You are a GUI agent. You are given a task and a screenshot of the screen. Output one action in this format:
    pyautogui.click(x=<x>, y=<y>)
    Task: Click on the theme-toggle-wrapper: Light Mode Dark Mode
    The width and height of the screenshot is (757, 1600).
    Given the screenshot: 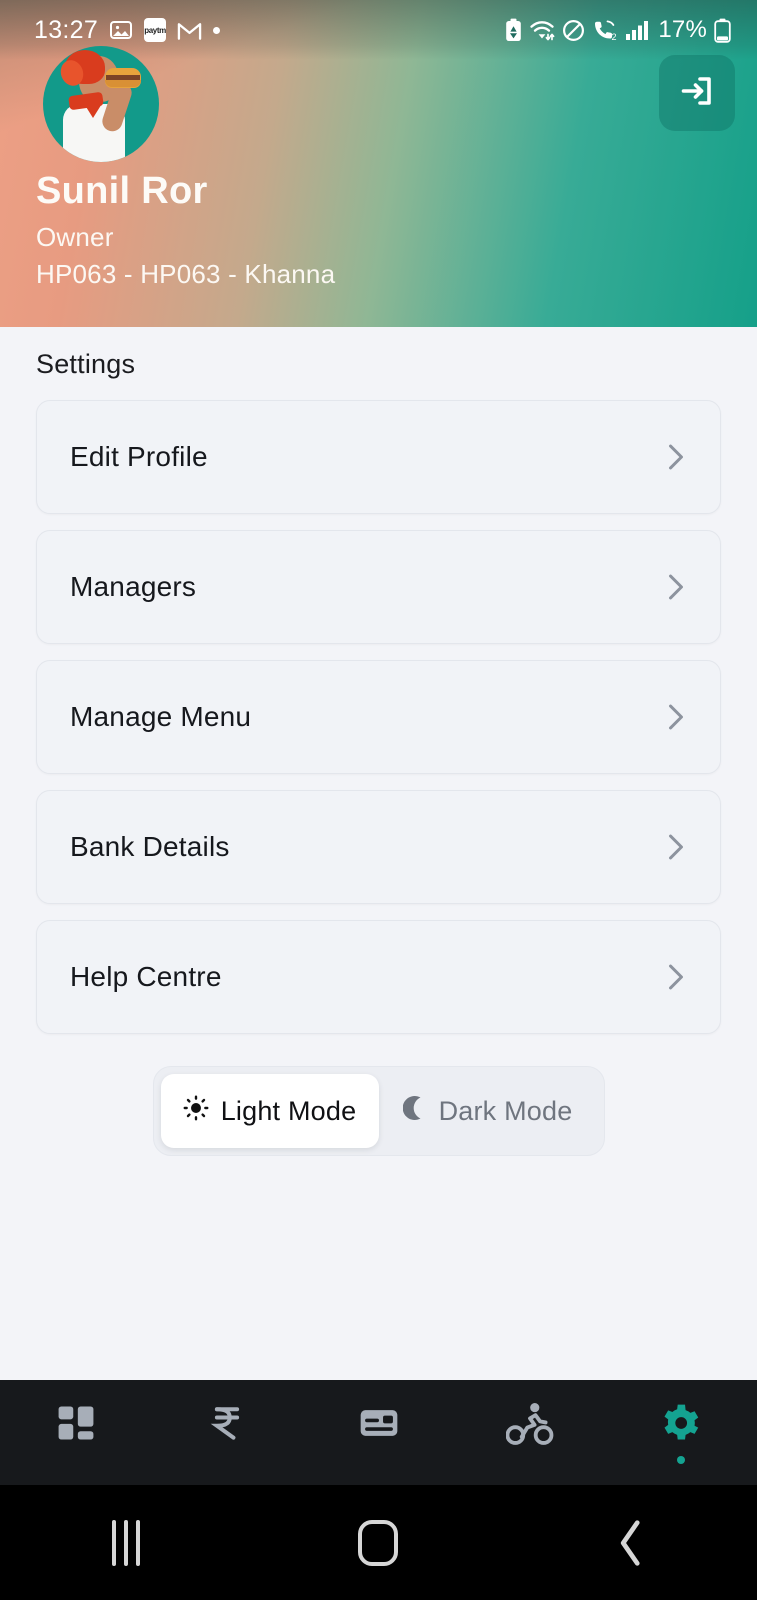 What is the action you would take?
    pyautogui.click(x=378, y=1111)
    